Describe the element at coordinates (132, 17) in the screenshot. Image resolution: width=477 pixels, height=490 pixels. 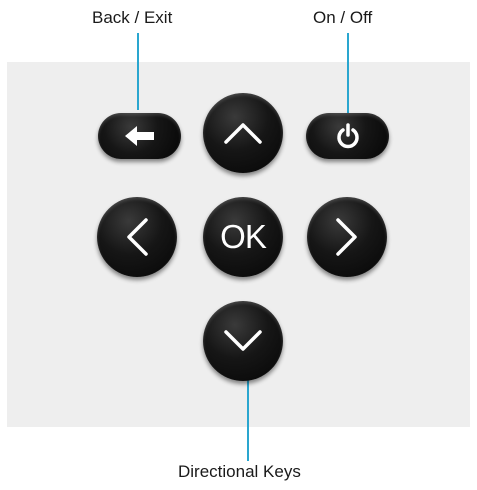
I see `back-exit-label: Back / Exit` at that location.